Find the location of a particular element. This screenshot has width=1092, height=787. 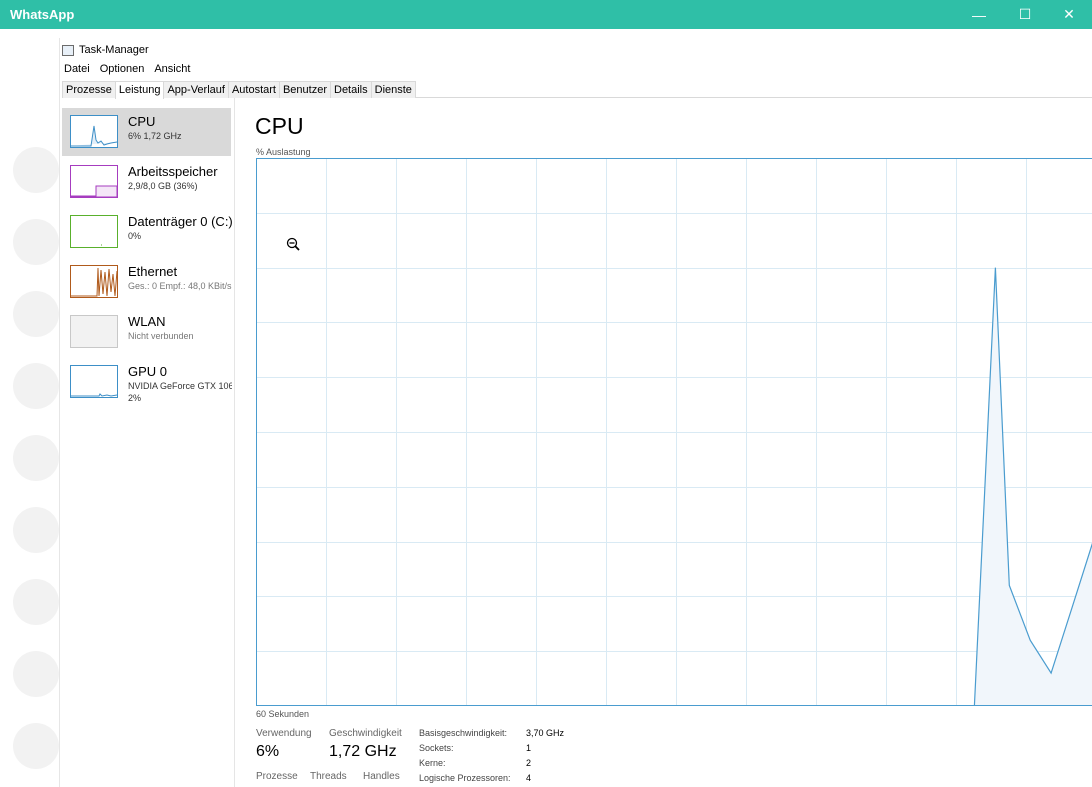

sidebar-item-ethernet: Ethernet Ges.: 0 Empf.: 48,0 KBit/s is located at coordinates (147, 282).